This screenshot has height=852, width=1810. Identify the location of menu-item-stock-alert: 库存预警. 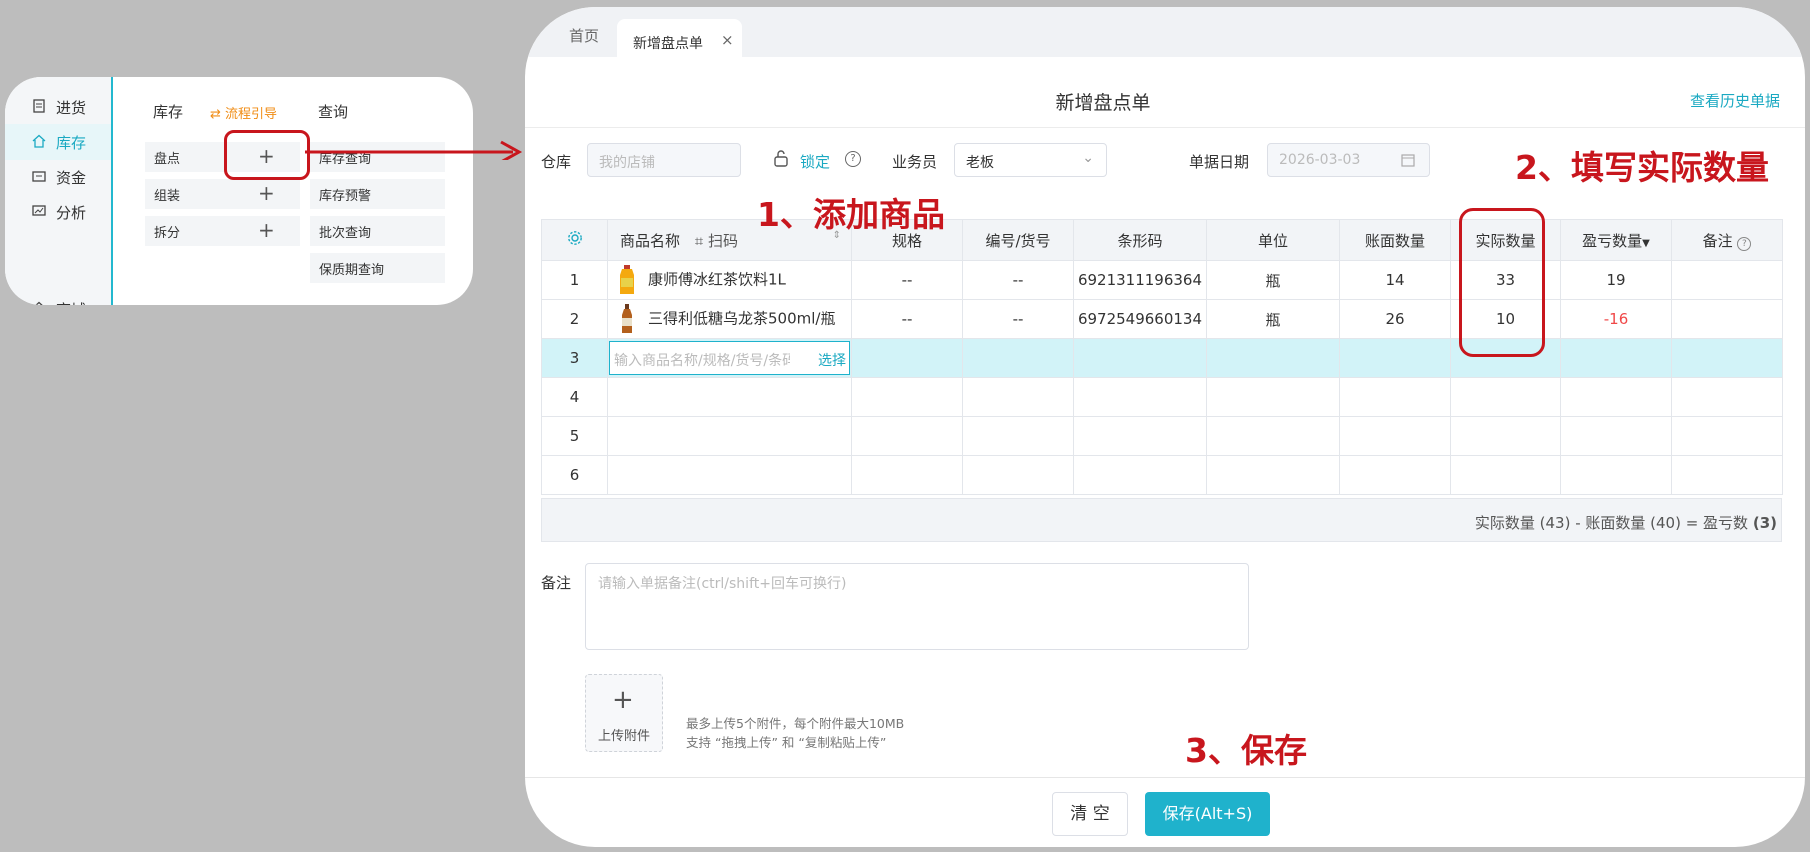
(377, 194).